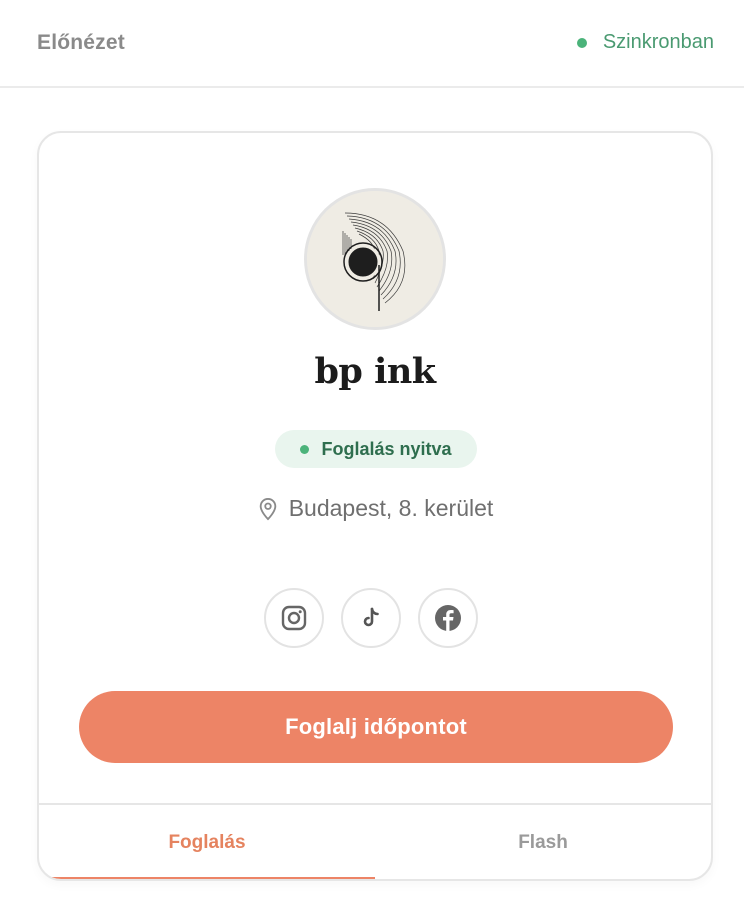 This screenshot has width=744, height=916. What do you see at coordinates (376, 727) in the screenshot?
I see `book-appointment-button: Foglalj időpontot` at bounding box center [376, 727].